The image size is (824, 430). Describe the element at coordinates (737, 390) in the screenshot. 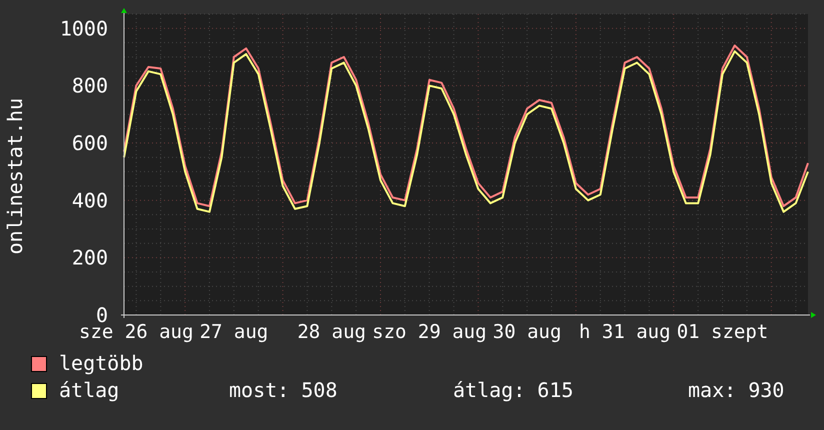

I see `stat-value: max: 930` at that location.